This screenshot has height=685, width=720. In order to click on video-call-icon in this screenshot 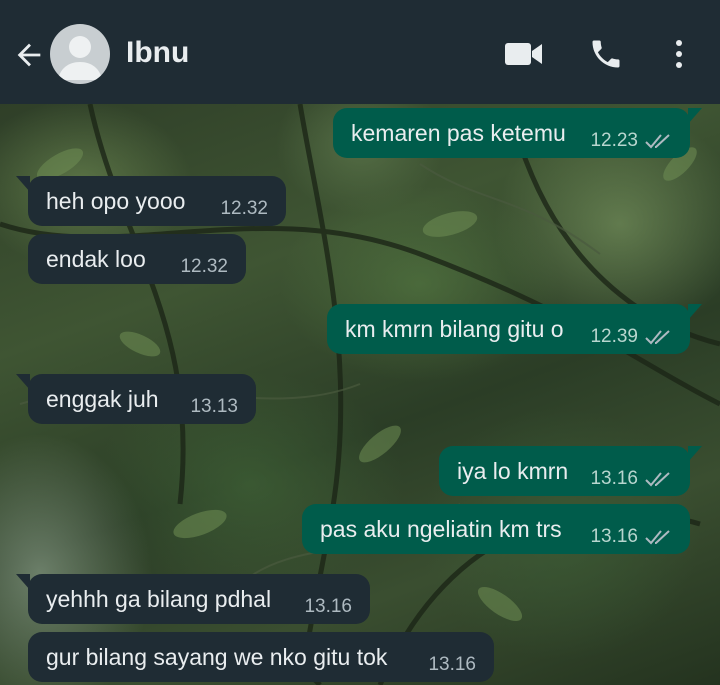, I will do `click(523, 54)`.